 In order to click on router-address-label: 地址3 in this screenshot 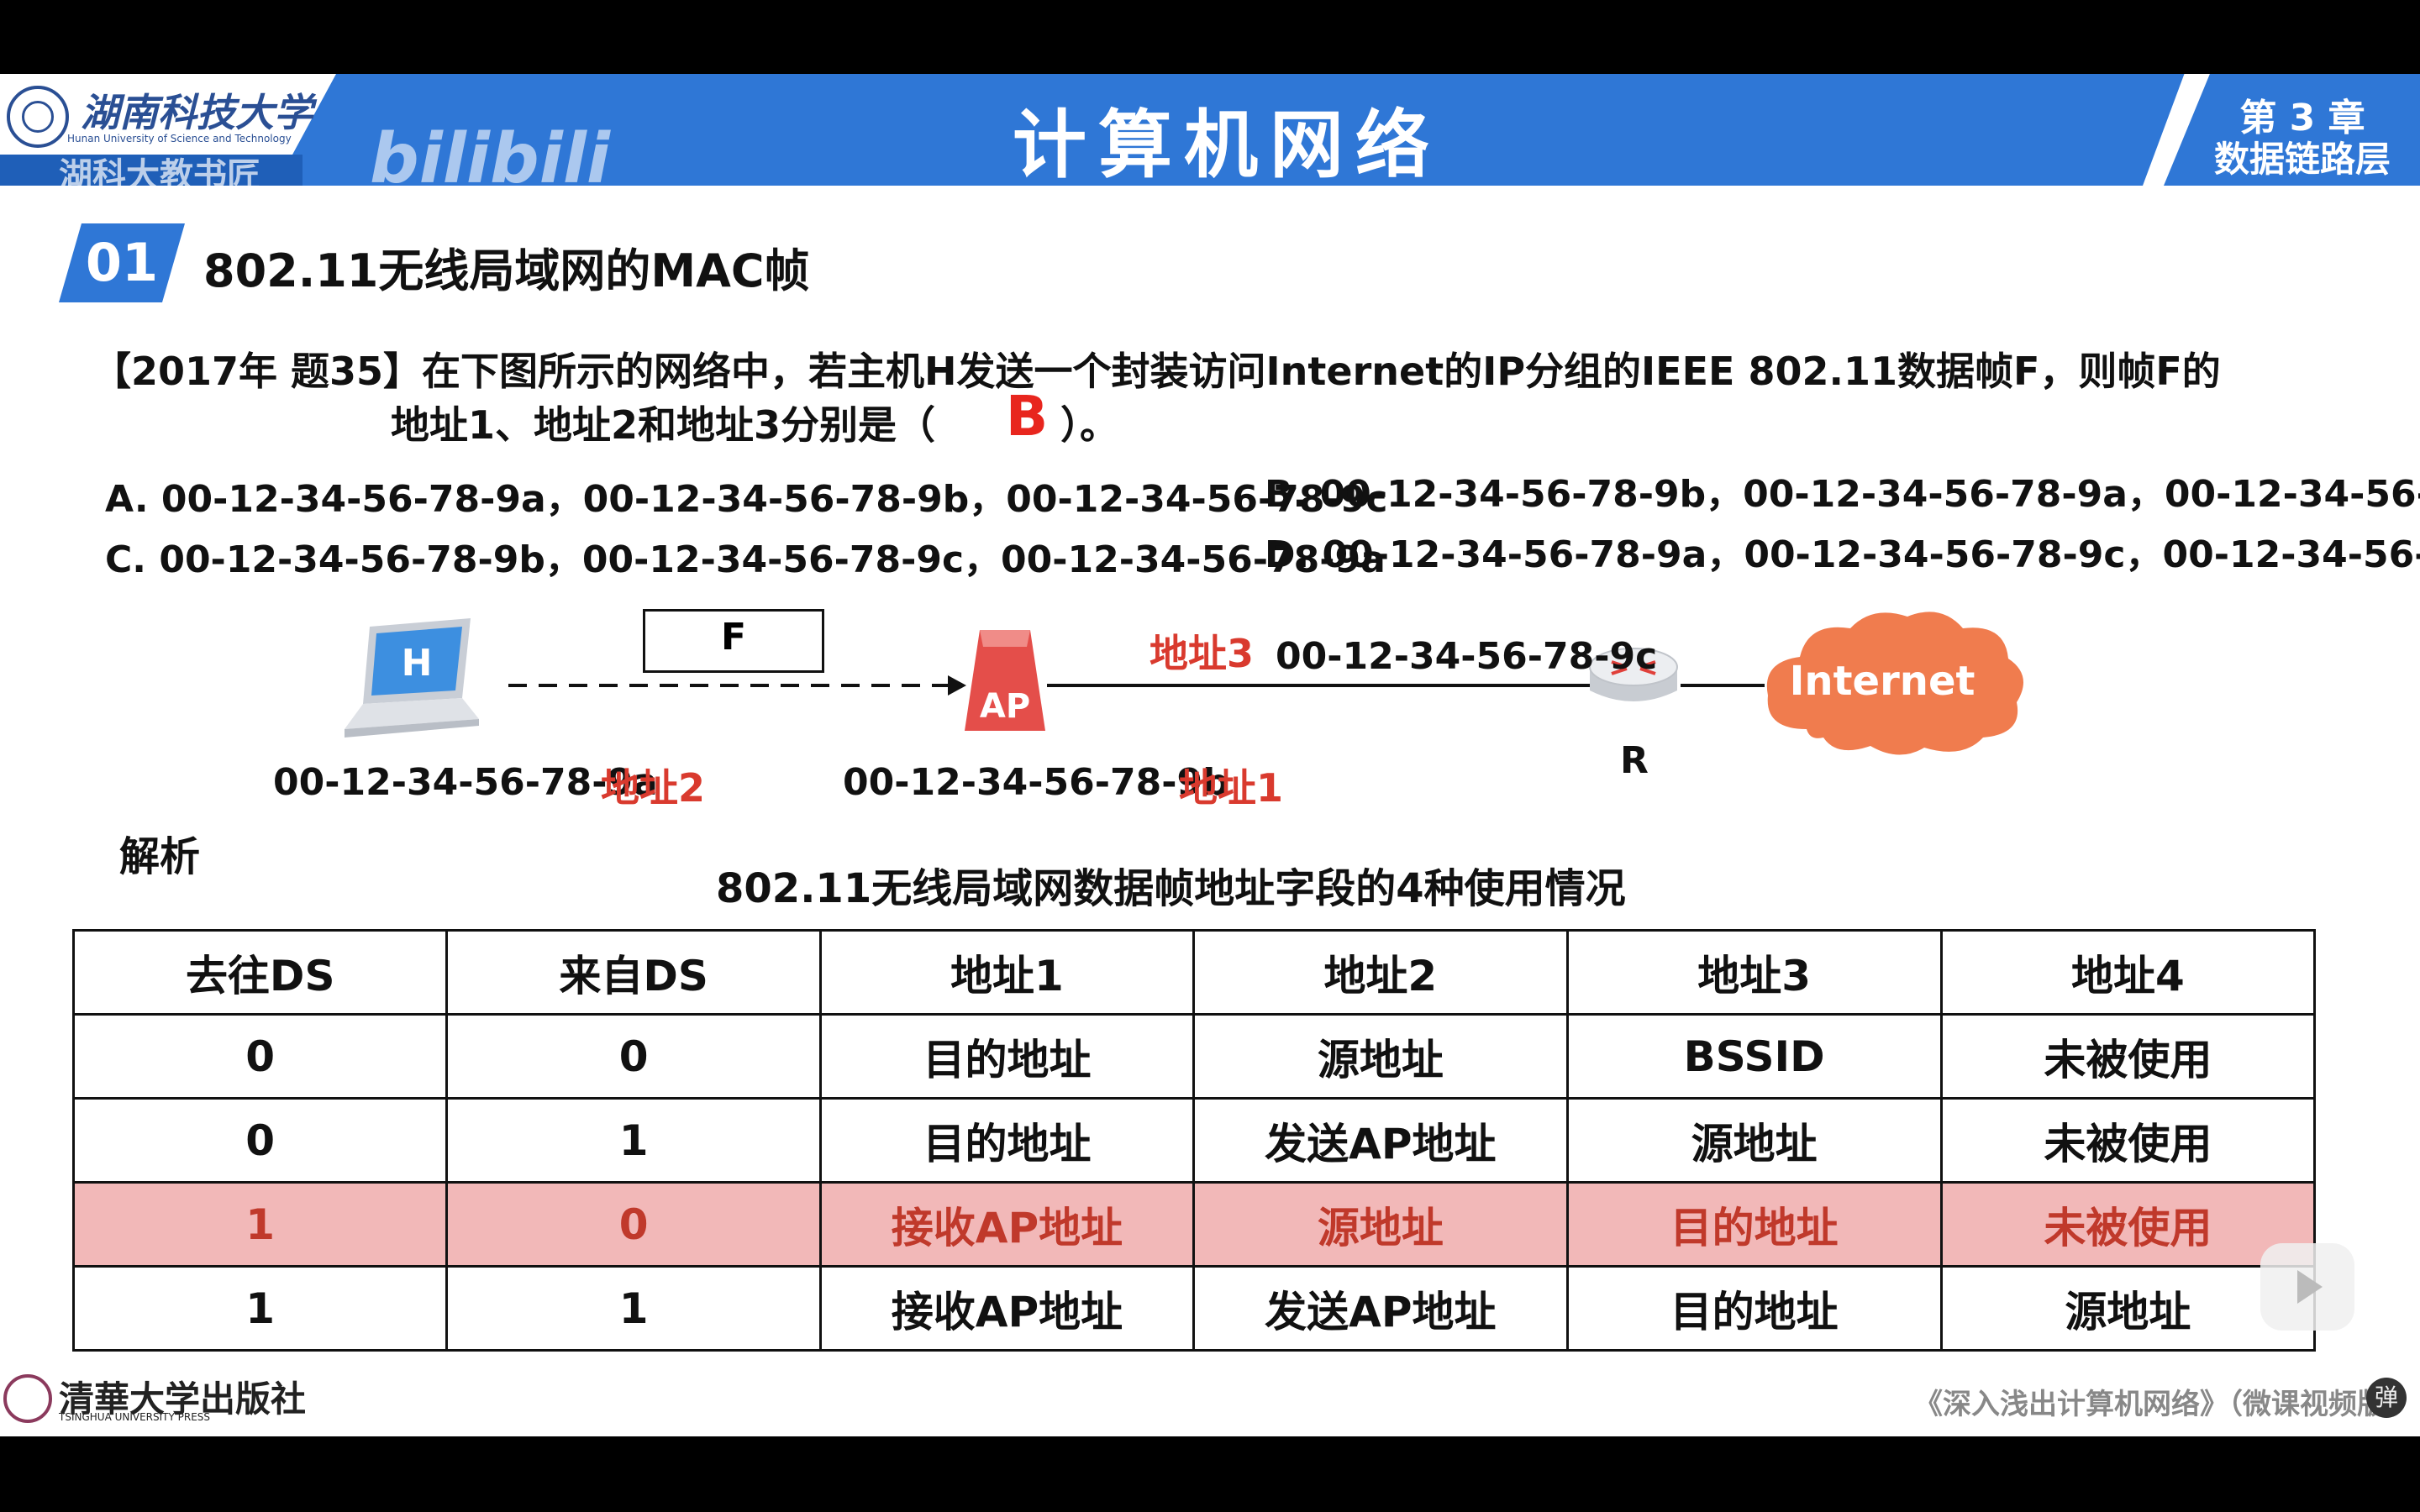, I will do `click(1202, 653)`.